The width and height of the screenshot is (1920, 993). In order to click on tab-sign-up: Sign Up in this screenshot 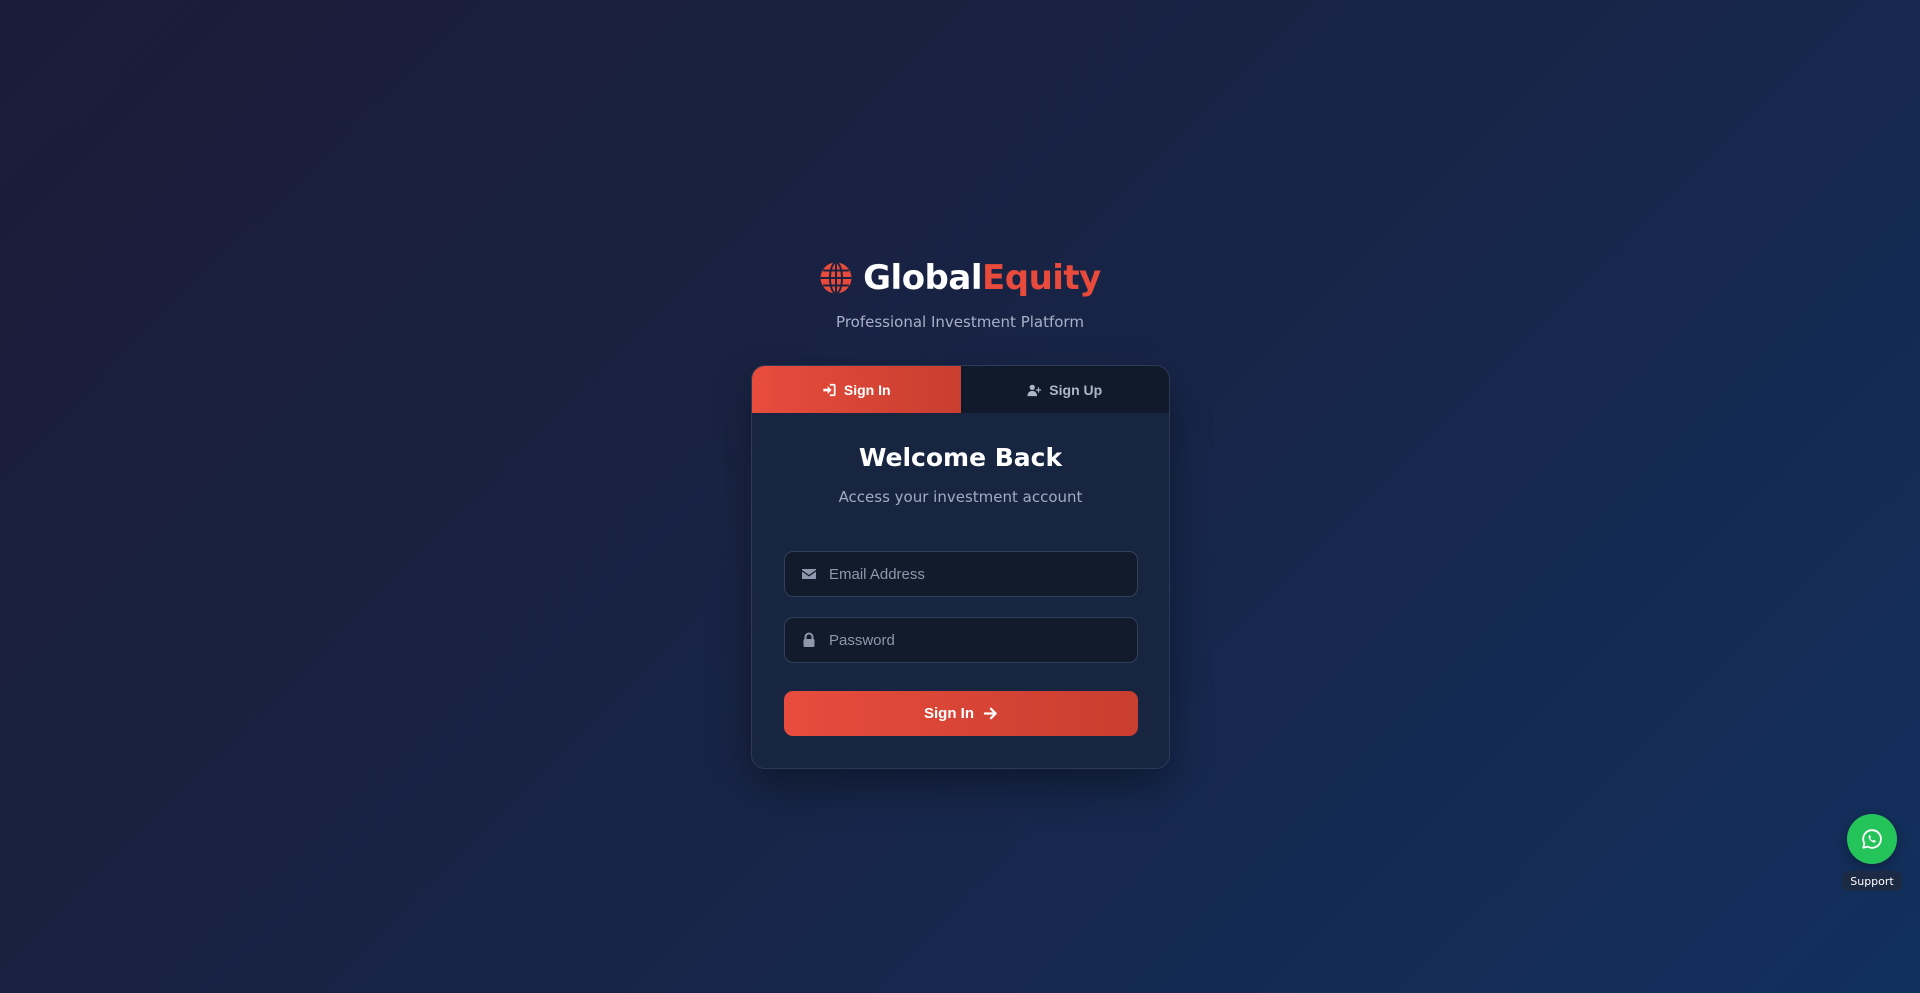, I will do `click(1064, 389)`.